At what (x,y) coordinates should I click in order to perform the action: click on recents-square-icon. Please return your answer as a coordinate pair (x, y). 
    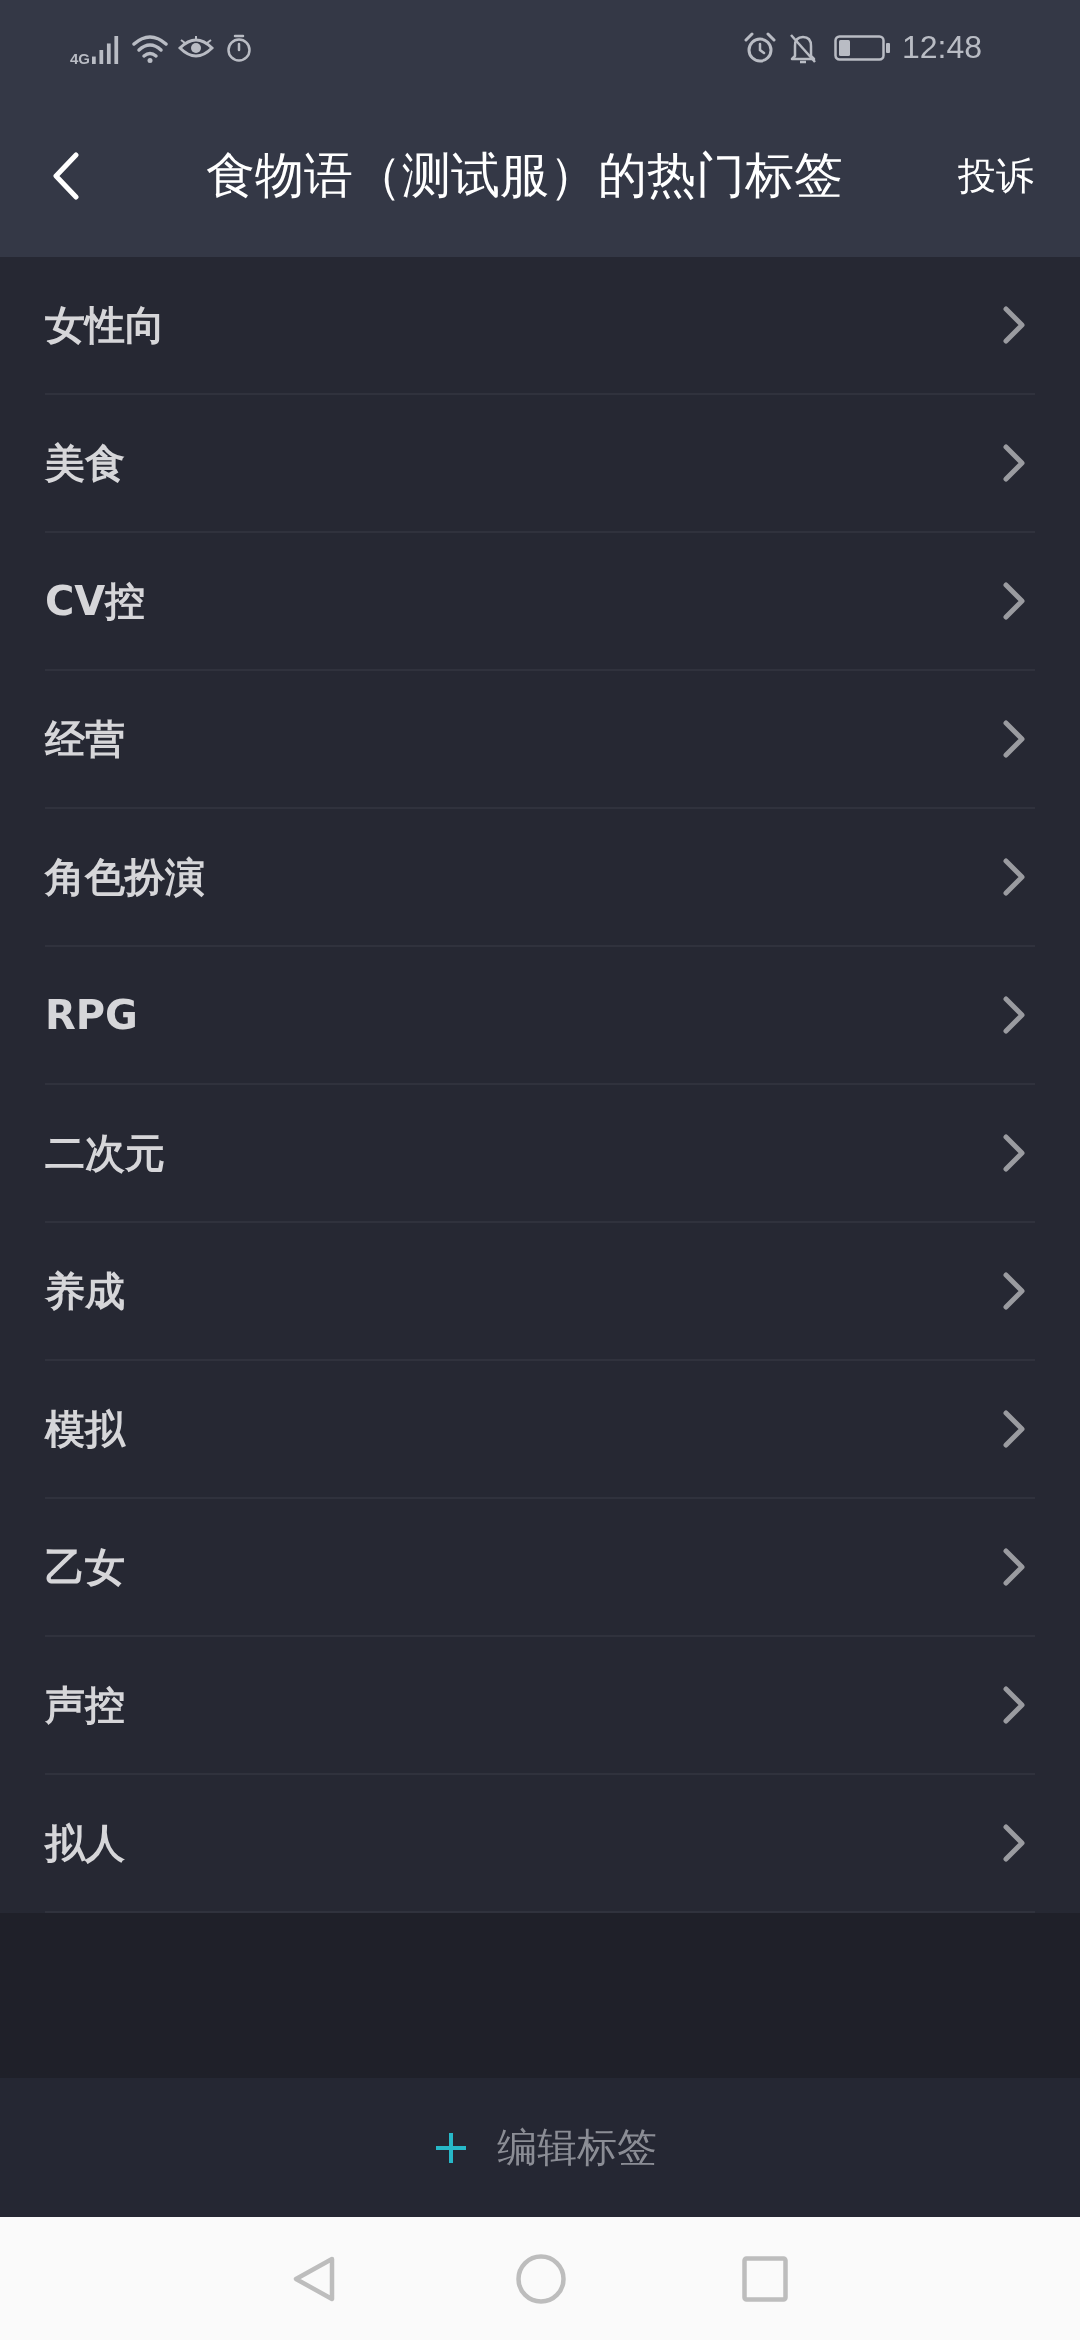
    Looking at the image, I should click on (765, 2278).